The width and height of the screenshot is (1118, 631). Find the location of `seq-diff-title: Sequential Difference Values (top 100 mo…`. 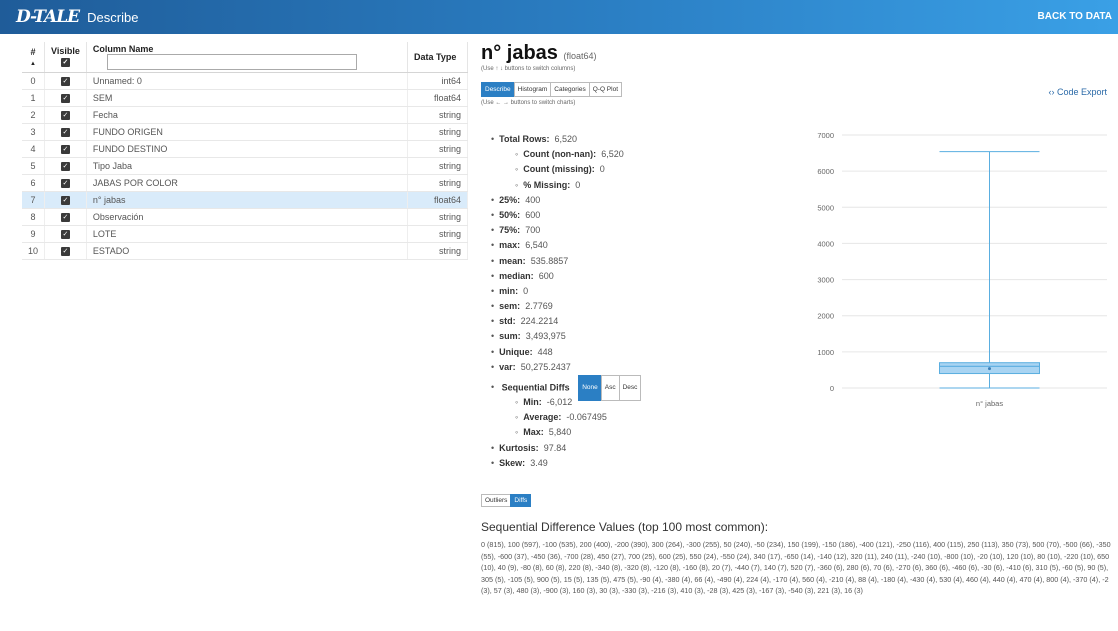

seq-diff-title: Sequential Difference Values (top 100 mo… is located at coordinates (625, 527).